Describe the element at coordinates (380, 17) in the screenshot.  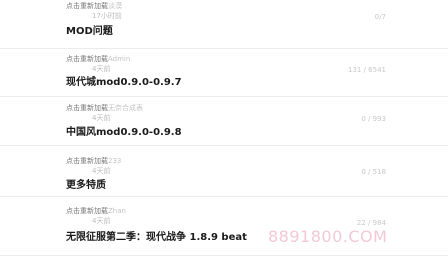
I see `post-stats: 0/7` at that location.